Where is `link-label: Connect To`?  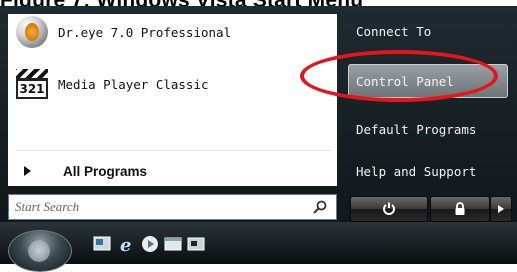 link-label: Connect To is located at coordinates (394, 31).